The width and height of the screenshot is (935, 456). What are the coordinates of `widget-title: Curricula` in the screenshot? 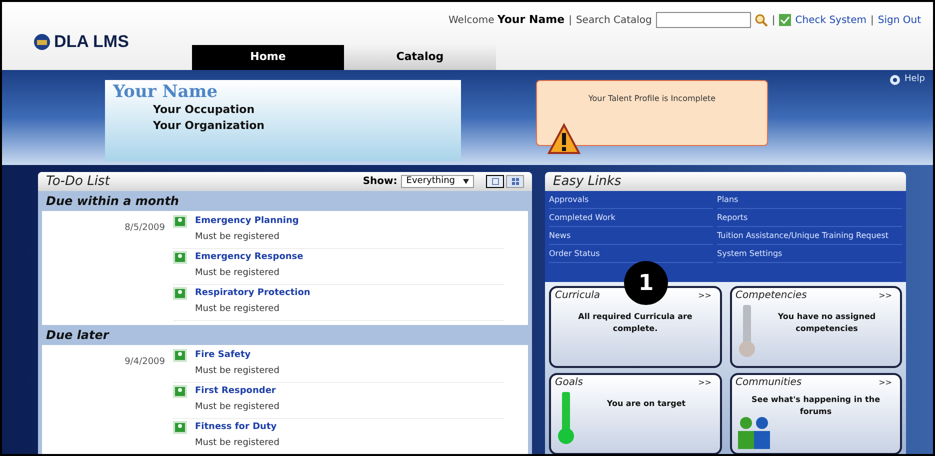 It's located at (577, 296).